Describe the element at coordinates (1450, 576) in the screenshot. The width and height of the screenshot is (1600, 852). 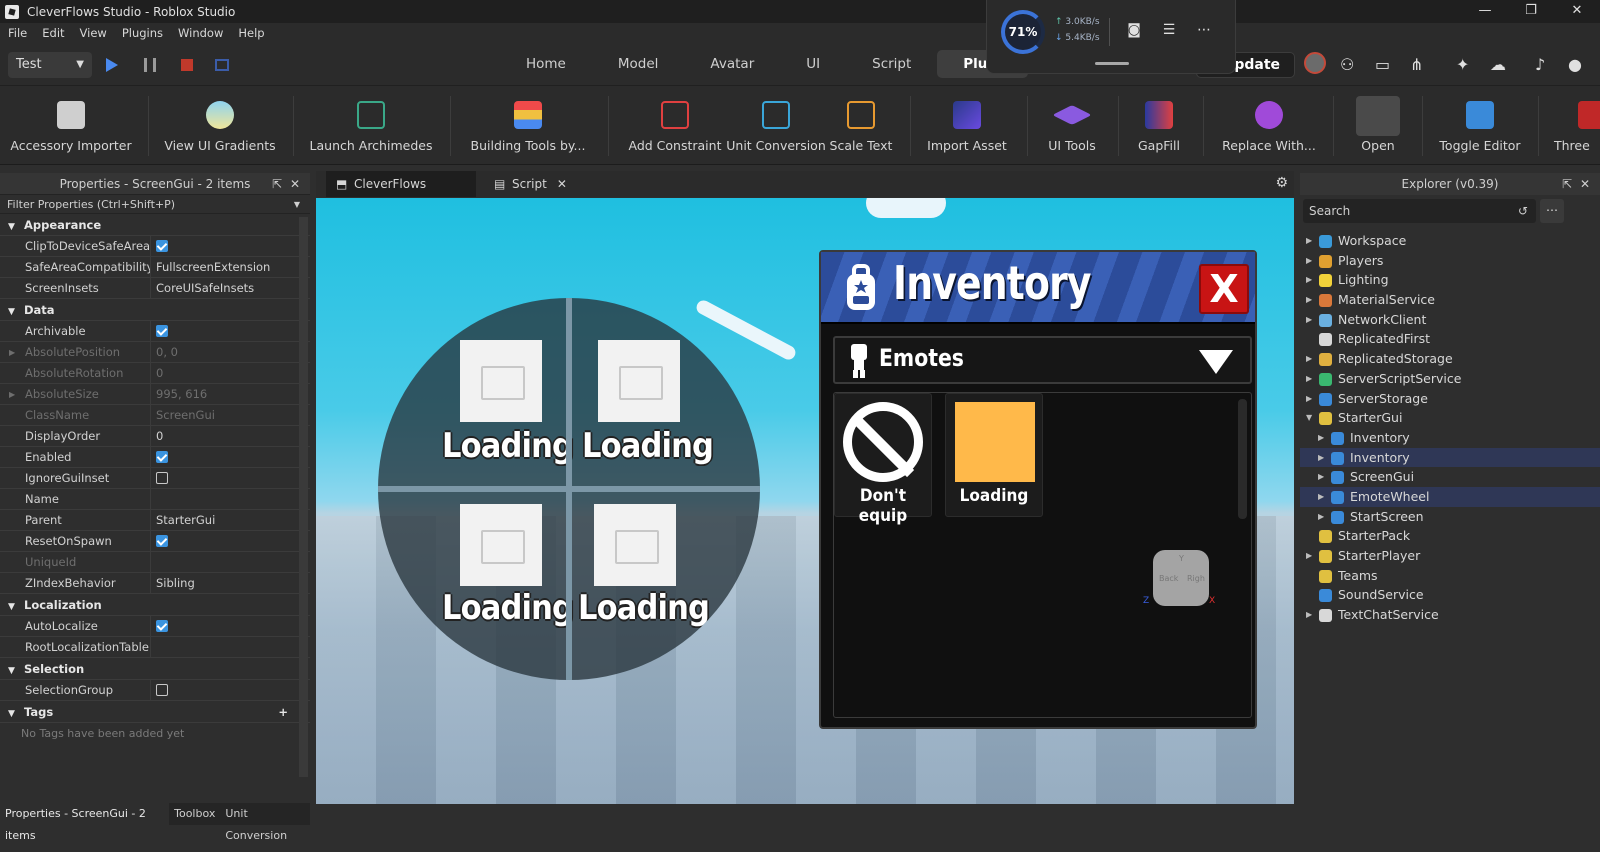
I see `tree-item: Teams` at that location.